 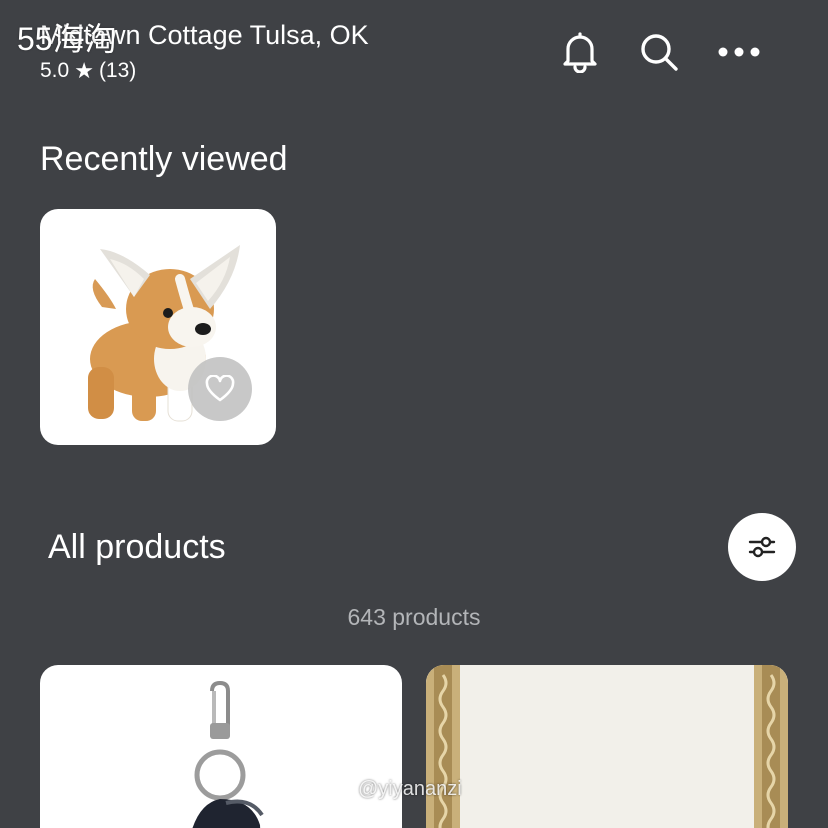 I want to click on search-icon, so click(x=659, y=52).